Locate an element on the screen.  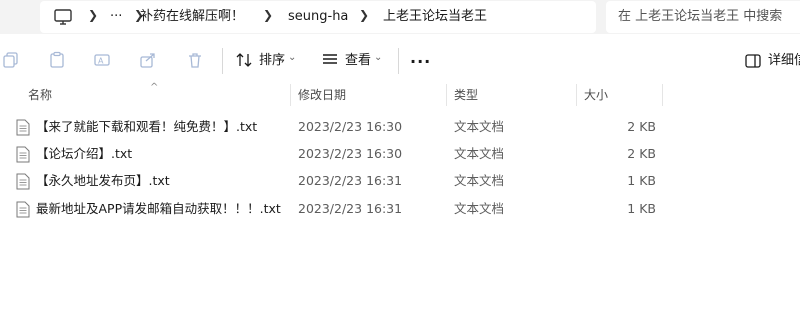
details-pane-button: 详细信 is located at coordinates (772, 61).